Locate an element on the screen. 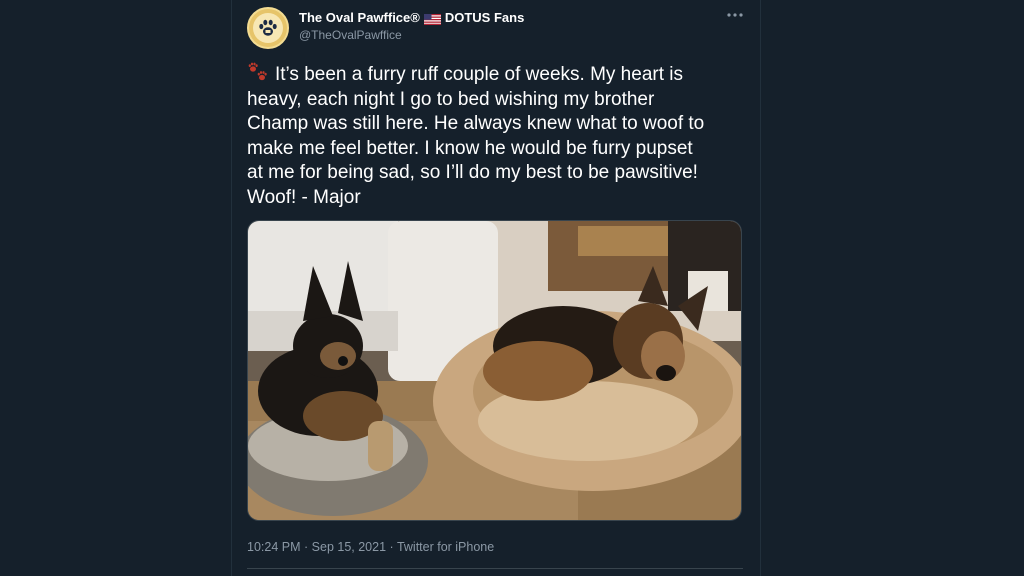 This screenshot has height=576, width=1024. divider is located at coordinates (495, 568).